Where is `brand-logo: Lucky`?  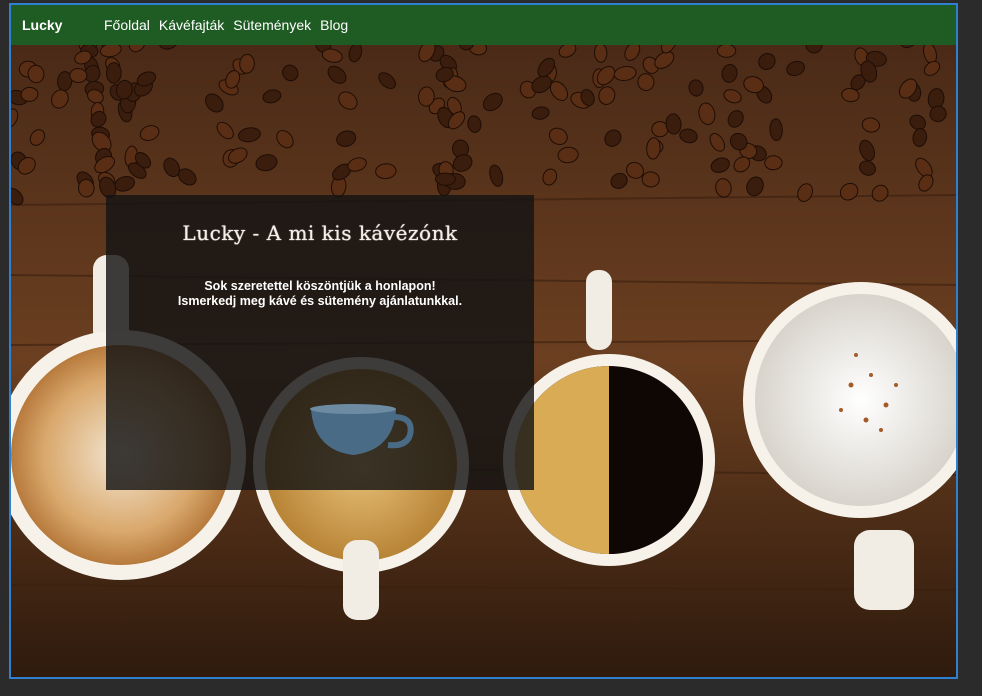 brand-logo: Lucky is located at coordinates (63, 25).